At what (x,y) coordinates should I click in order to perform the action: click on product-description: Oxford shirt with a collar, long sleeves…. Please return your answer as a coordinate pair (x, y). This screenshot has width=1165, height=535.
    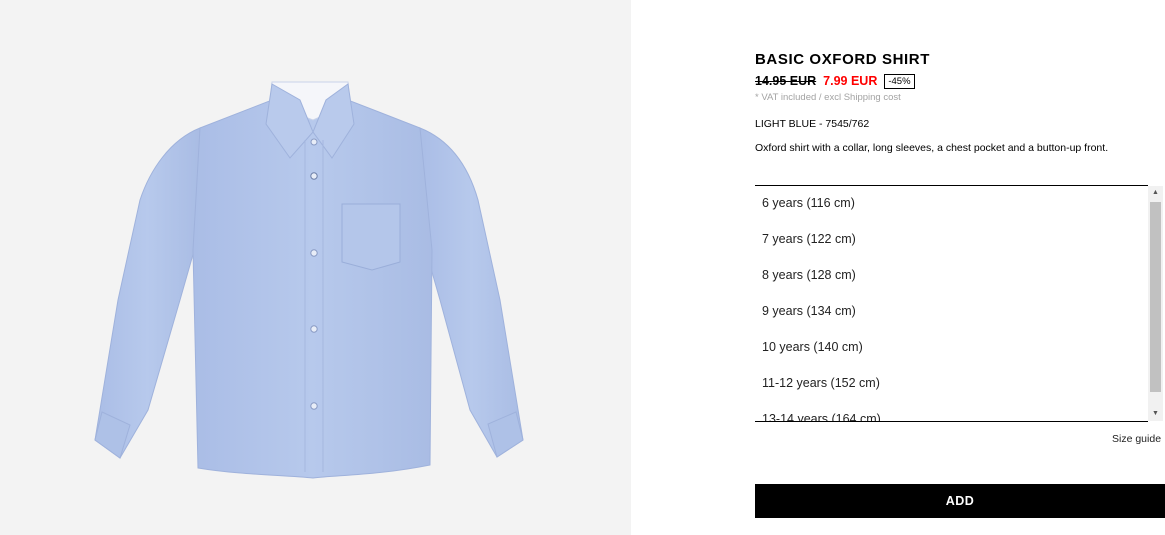
    Looking at the image, I should click on (932, 148).